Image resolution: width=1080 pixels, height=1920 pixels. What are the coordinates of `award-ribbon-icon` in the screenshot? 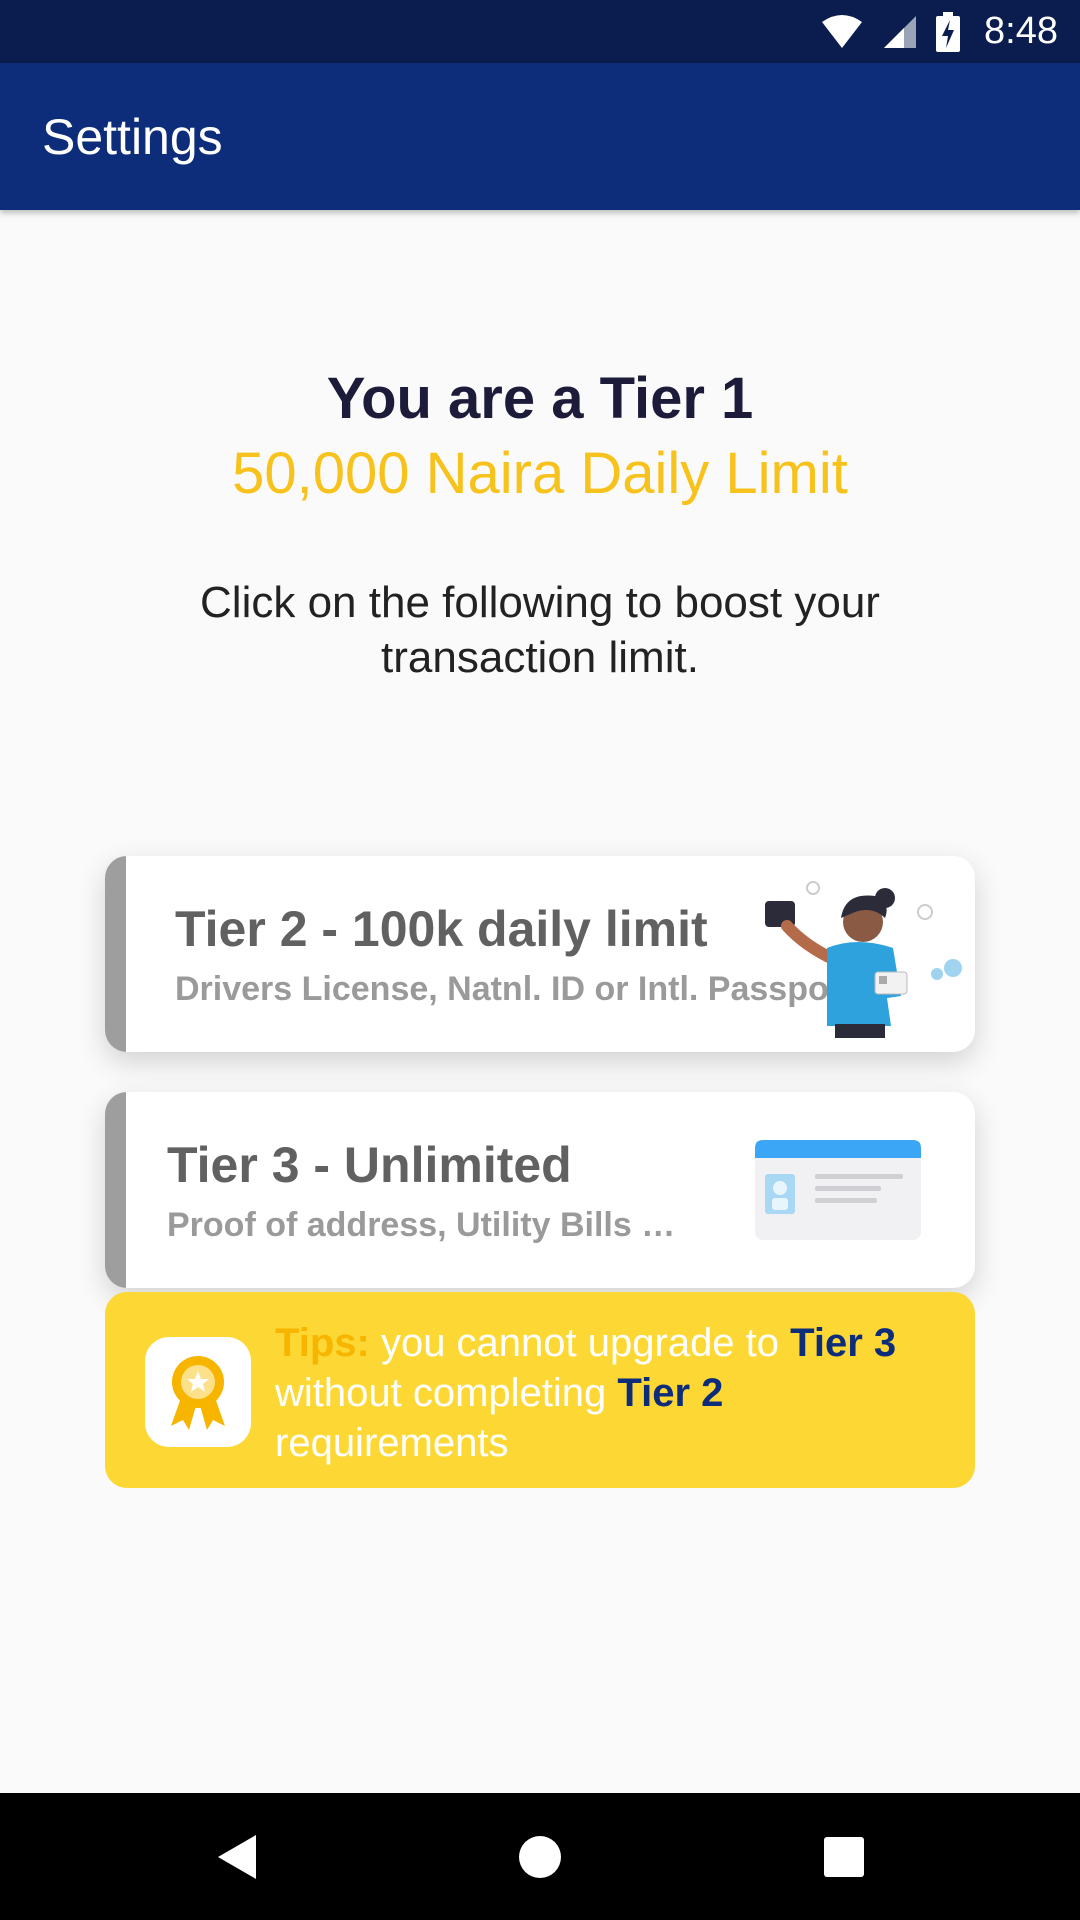 It's located at (198, 1392).